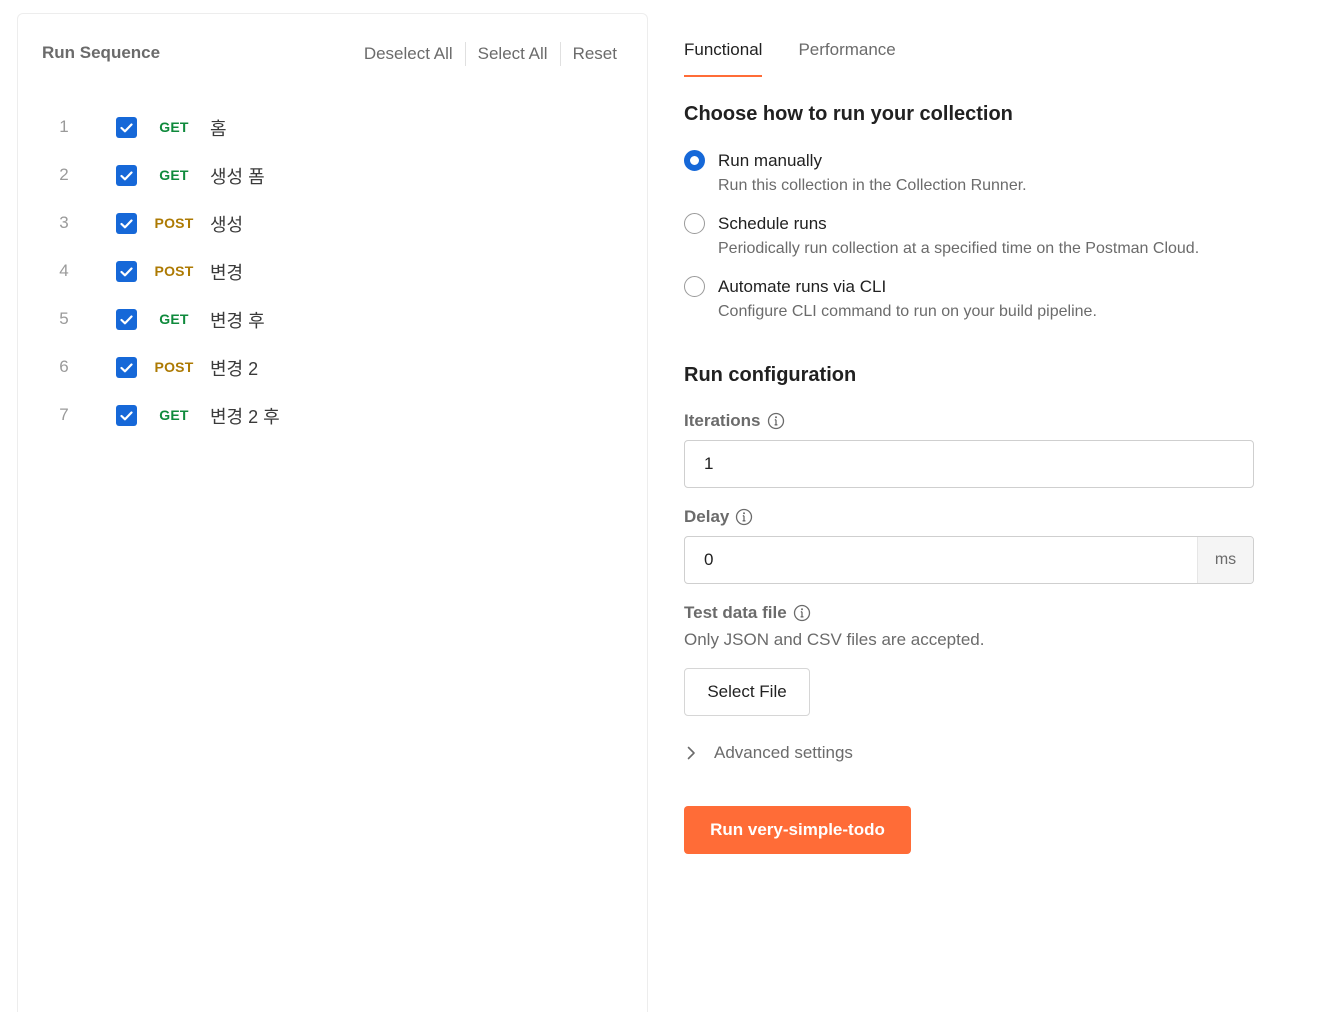 The width and height of the screenshot is (1344, 1012). What do you see at coordinates (332, 320) in the screenshot?
I see `request-row: 5 GET 변경 후` at bounding box center [332, 320].